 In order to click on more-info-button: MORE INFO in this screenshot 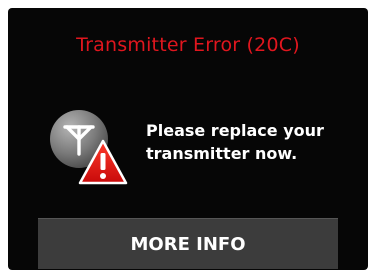, I will do `click(188, 243)`.